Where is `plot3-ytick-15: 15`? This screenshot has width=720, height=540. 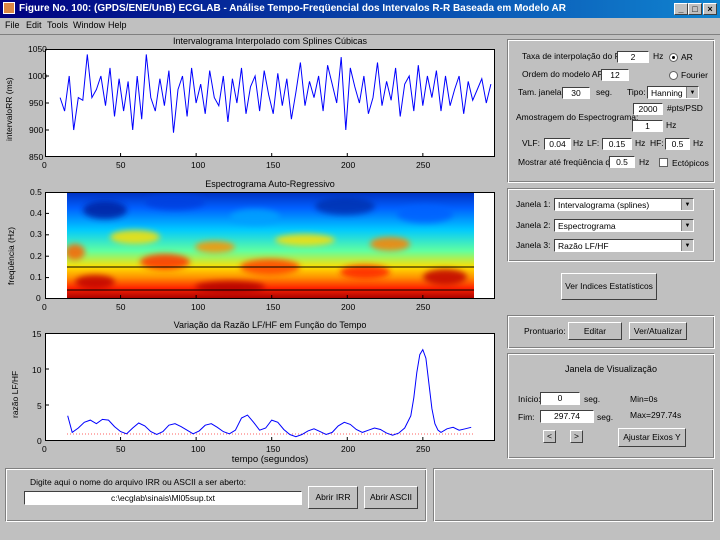 plot3-ytick-15: 15 is located at coordinates (37, 334).